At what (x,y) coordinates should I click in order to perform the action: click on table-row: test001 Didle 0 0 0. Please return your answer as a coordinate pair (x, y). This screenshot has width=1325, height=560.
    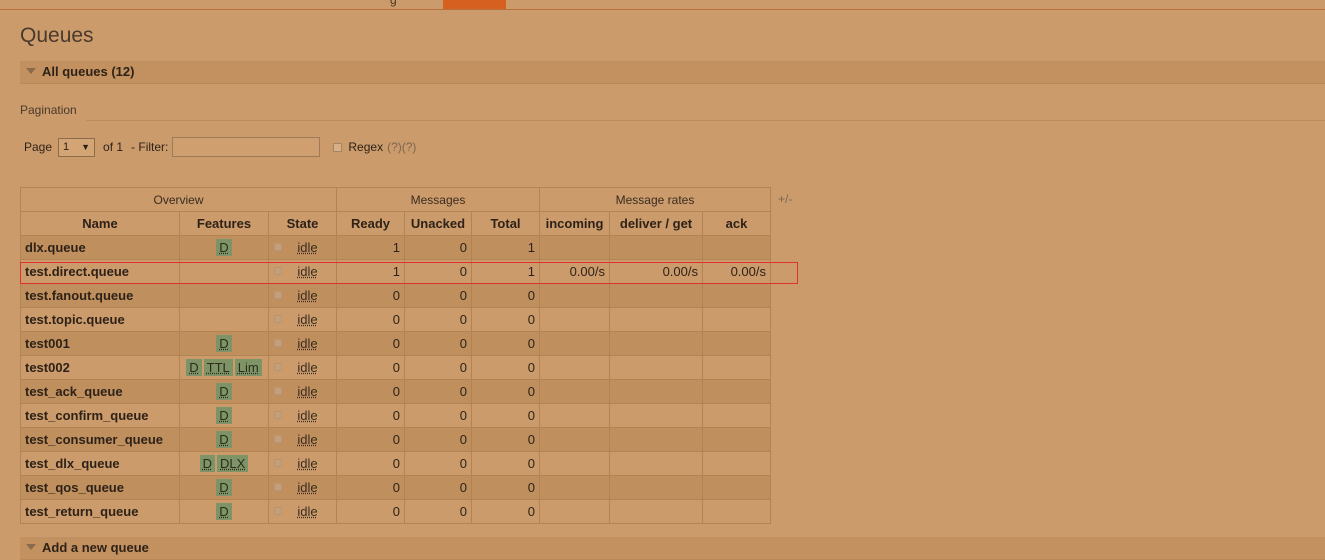
    Looking at the image, I should click on (395, 343).